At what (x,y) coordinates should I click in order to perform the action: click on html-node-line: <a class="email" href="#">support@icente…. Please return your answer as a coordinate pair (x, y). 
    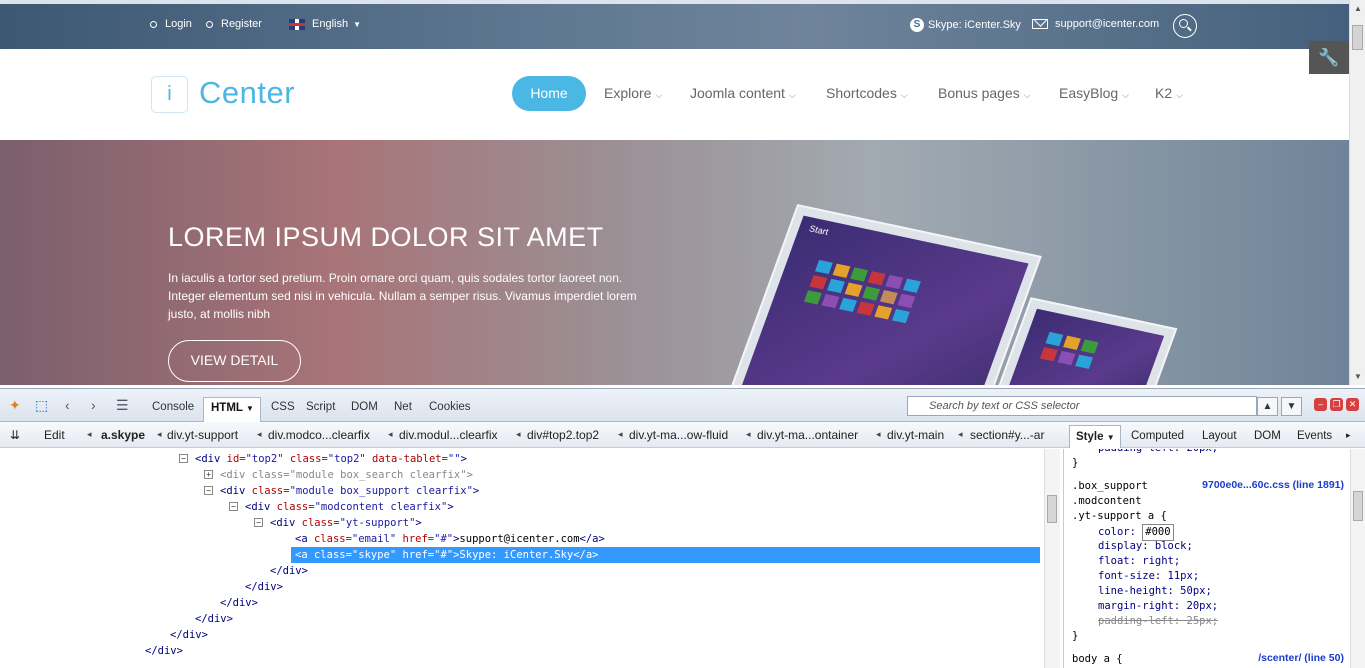
    Looking at the image, I should click on (448, 539).